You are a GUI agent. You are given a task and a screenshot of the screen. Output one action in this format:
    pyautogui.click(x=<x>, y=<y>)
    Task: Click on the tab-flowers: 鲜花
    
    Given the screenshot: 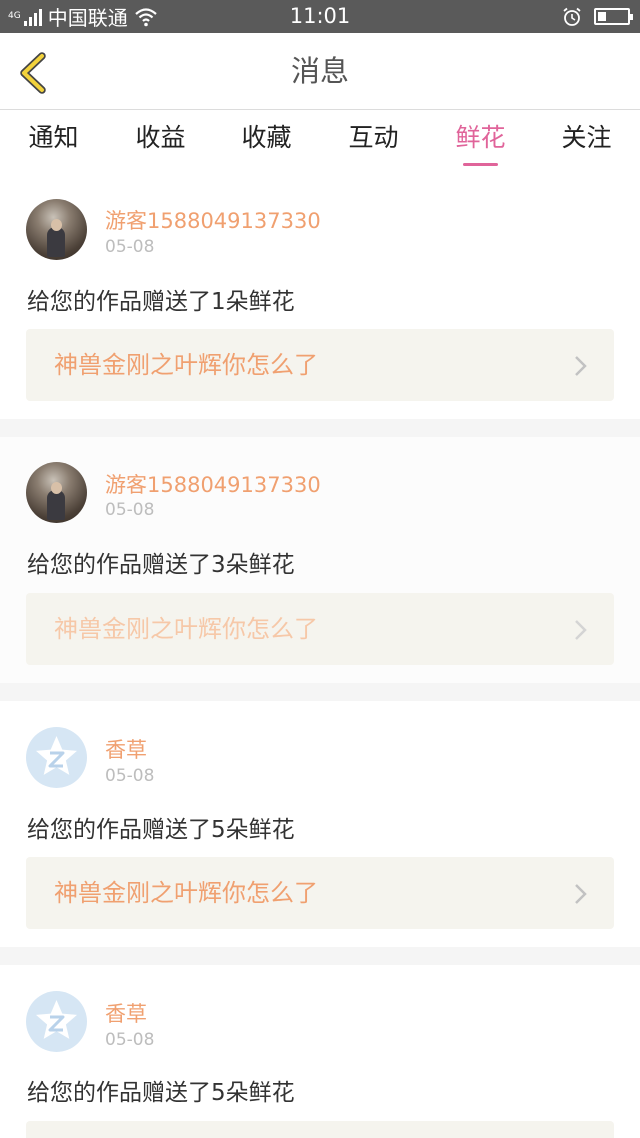 What is the action you would take?
    pyautogui.click(x=480, y=142)
    